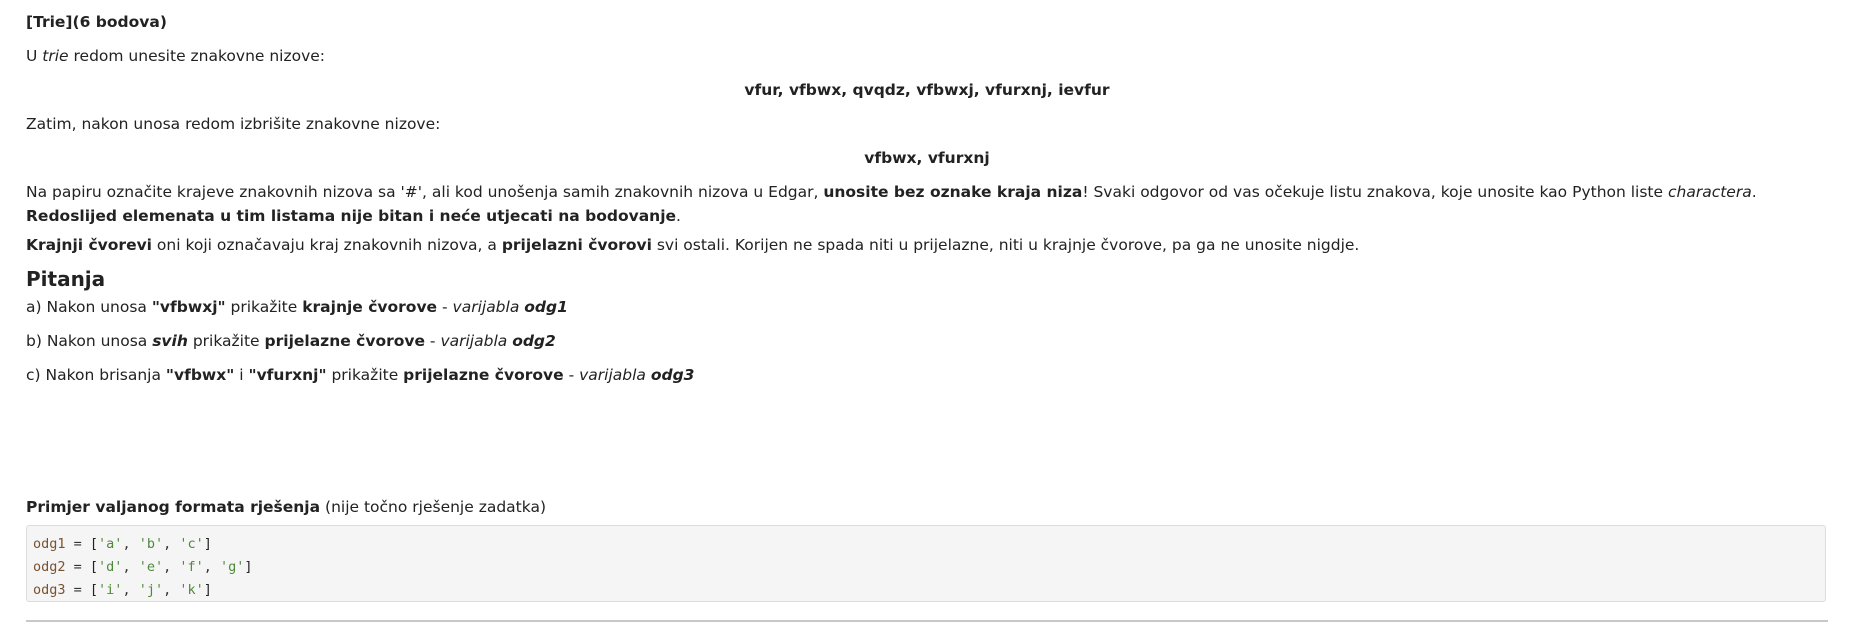  Describe the element at coordinates (534, 341) in the screenshot. I see `question-var-name: odg2` at that location.